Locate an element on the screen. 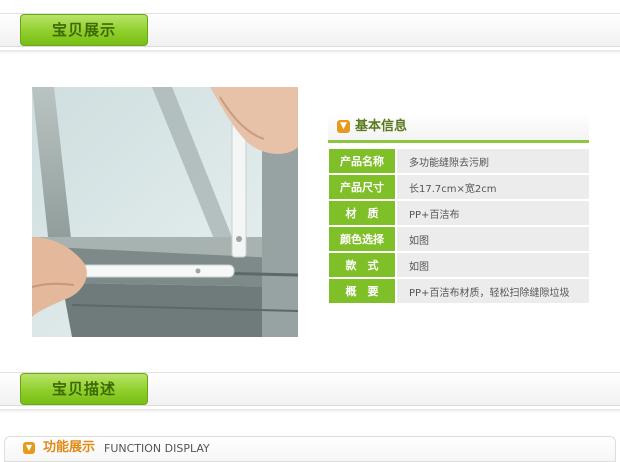 The height and width of the screenshot is (462, 620). row-value: 多功能缝隙去污刷 is located at coordinates (492, 161).